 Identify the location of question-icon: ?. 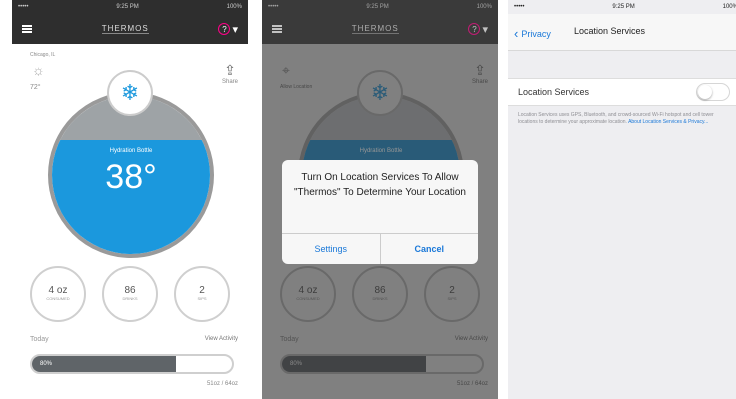
(224, 29).